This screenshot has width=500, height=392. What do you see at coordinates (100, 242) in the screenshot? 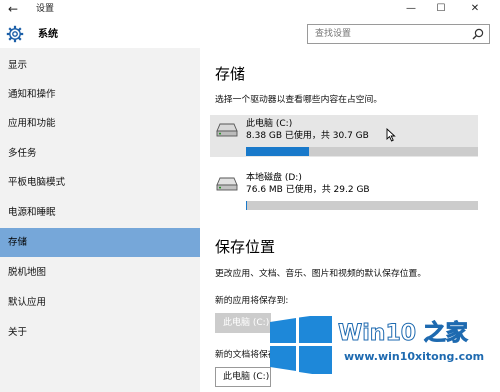
I see `sidebar-item-storage: 存储` at bounding box center [100, 242].